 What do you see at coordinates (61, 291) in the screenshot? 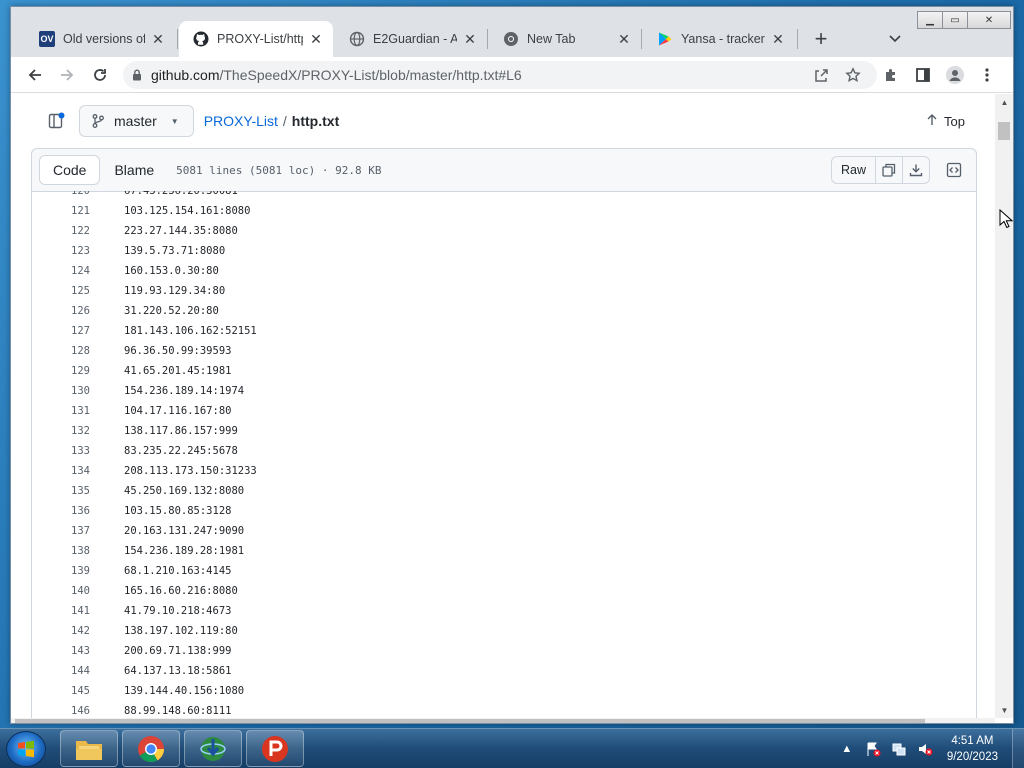
I see `line-number: 125` at bounding box center [61, 291].